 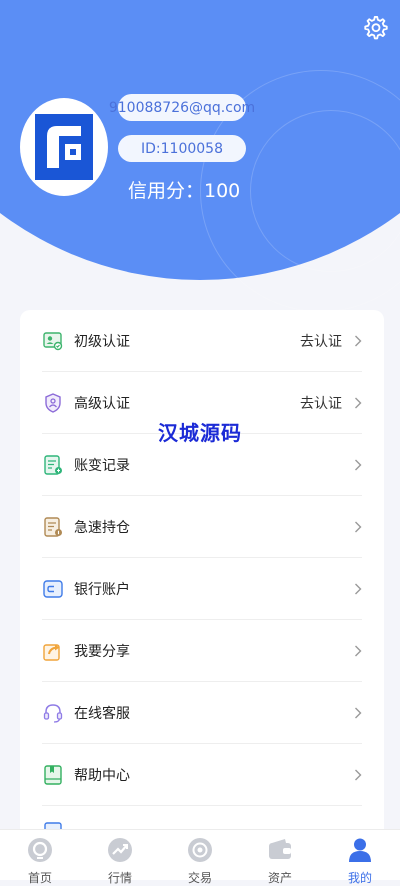 What do you see at coordinates (53, 713) in the screenshot?
I see `headset-icon` at bounding box center [53, 713].